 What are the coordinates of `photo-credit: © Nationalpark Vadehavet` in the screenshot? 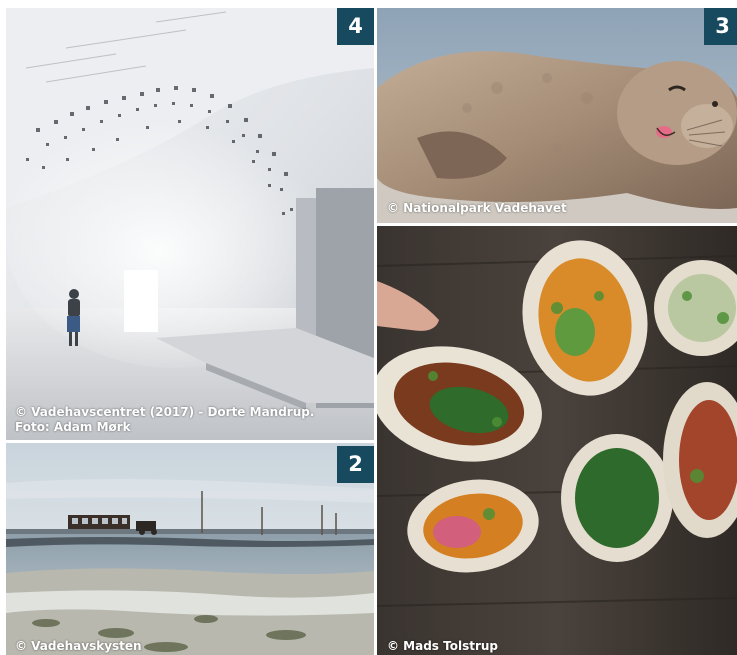 It's located at (477, 208).